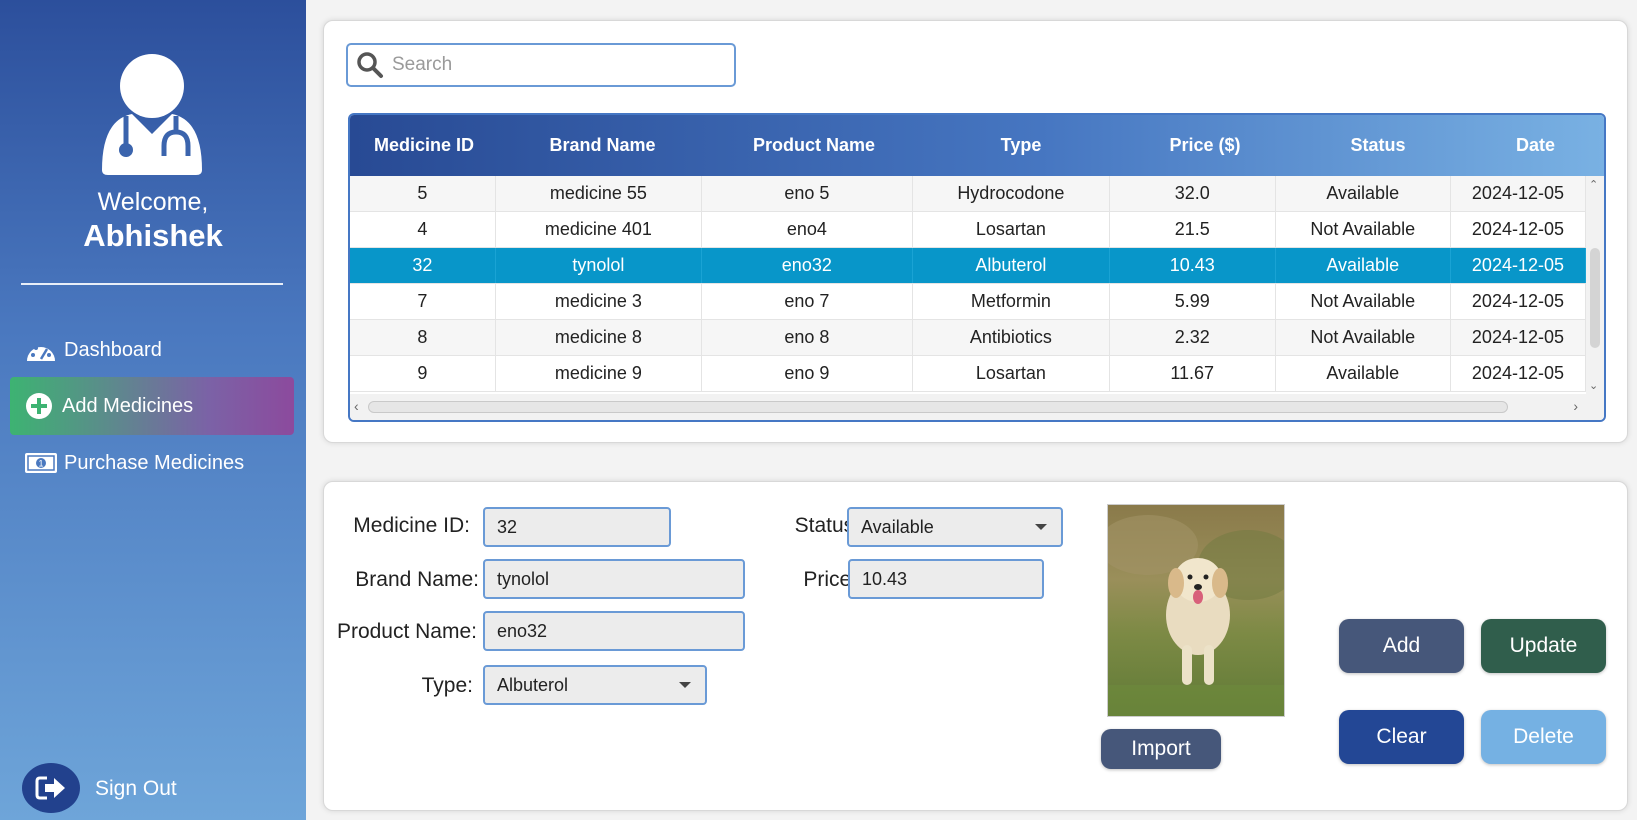  Describe the element at coordinates (113, 349) in the screenshot. I see `sidebar-item-label: Dashboard` at that location.